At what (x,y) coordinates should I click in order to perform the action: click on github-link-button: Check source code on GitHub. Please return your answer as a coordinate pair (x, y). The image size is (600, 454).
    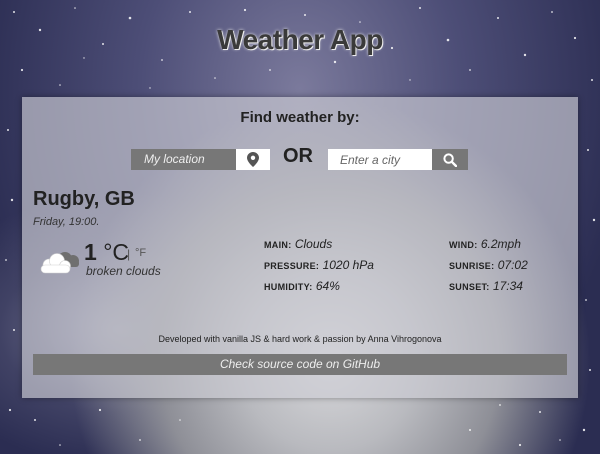
    Looking at the image, I should click on (300, 364).